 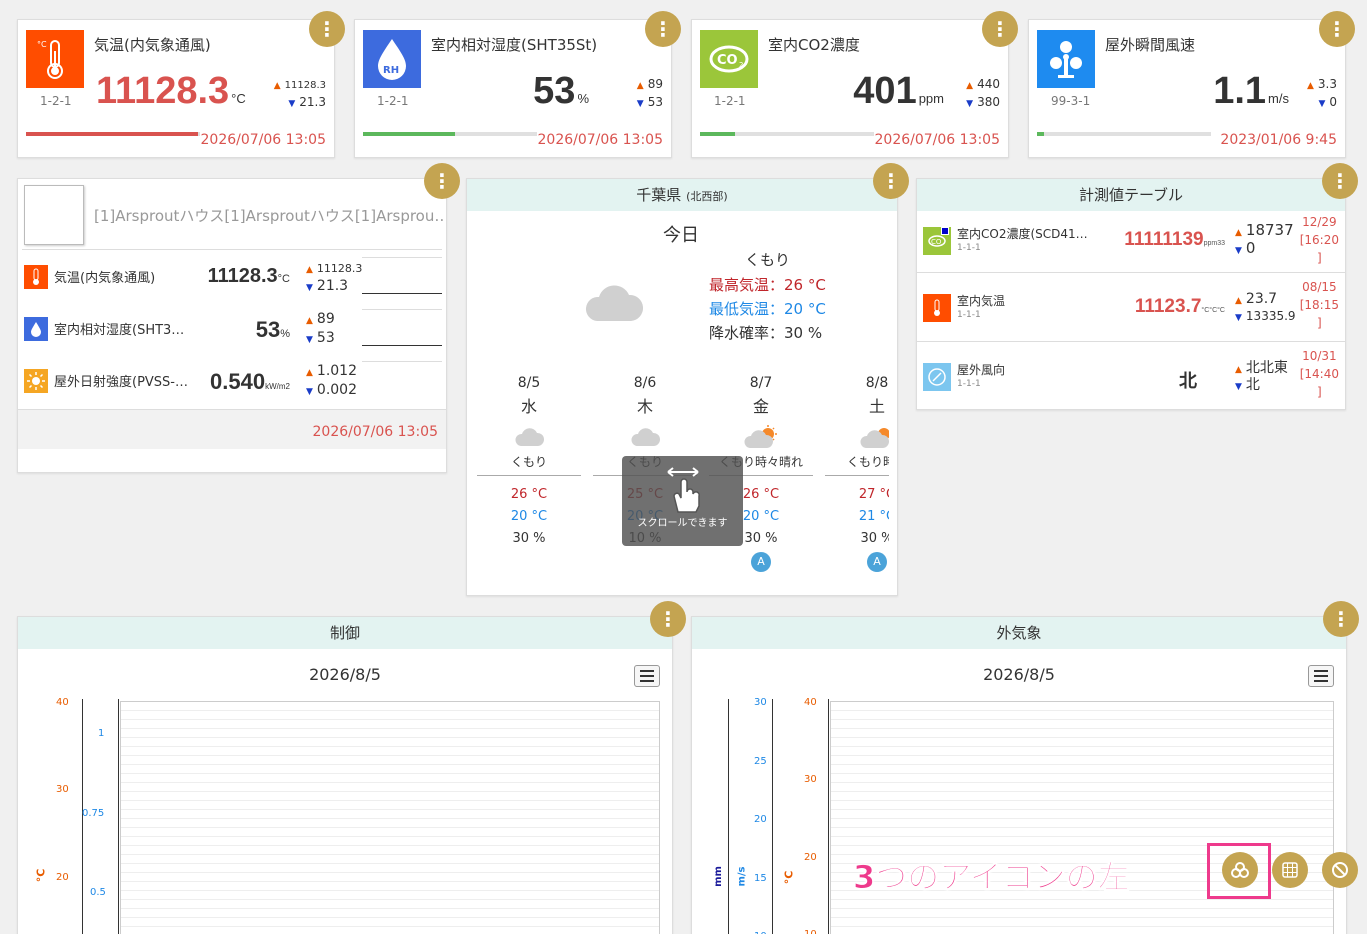 What do you see at coordinates (171, 91) in the screenshot?
I see `sensor-value: 11128.3 °C` at bounding box center [171, 91].